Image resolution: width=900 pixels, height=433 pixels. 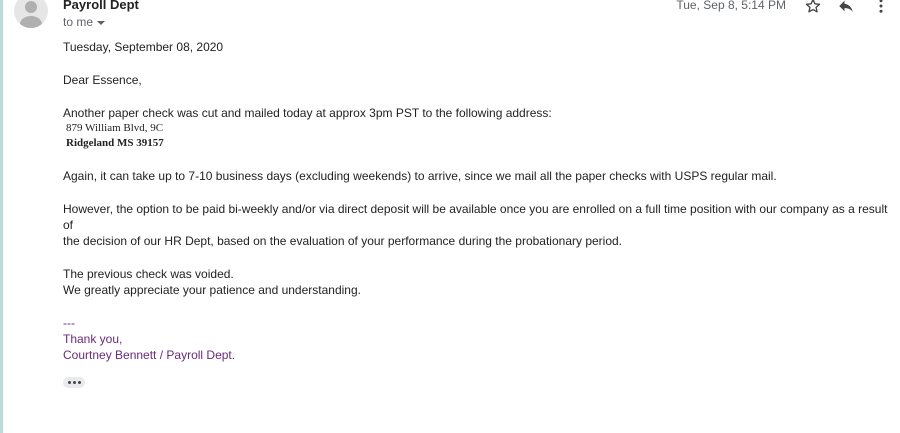 I want to click on date-line: Tuesday, September 08, 2020, so click(x=143, y=47).